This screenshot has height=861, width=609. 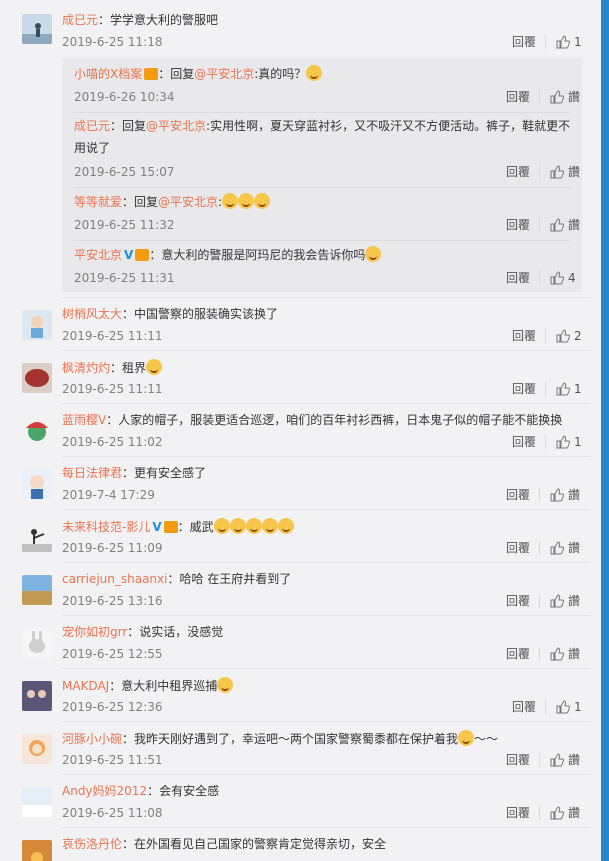 I want to click on comment-username: 枫清灼灼, so click(x=86, y=368).